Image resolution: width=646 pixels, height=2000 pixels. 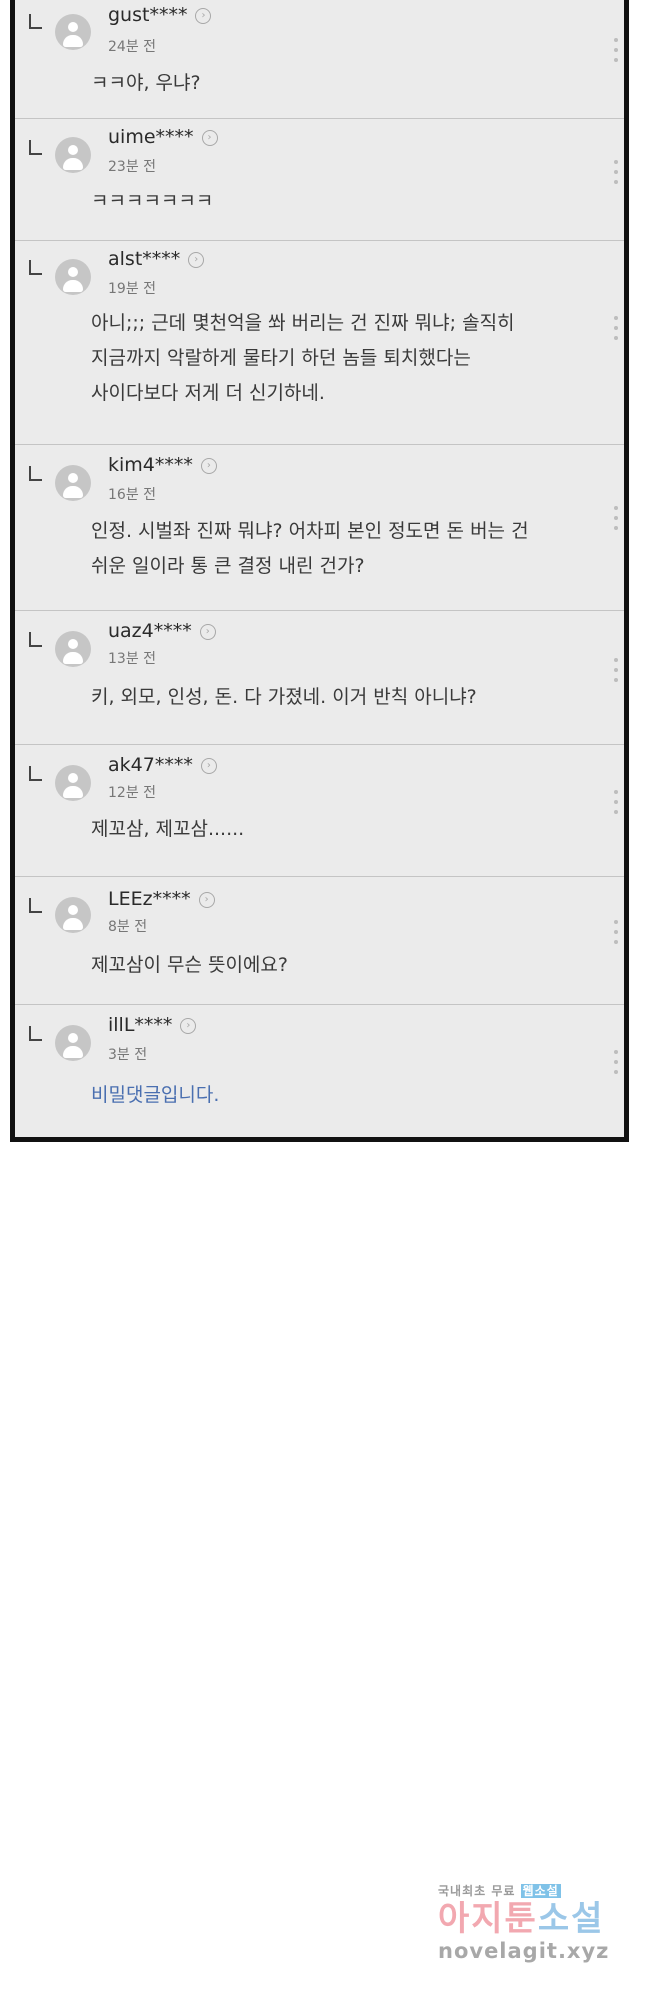 I want to click on comment-time: 3분 전, so click(x=128, y=1055).